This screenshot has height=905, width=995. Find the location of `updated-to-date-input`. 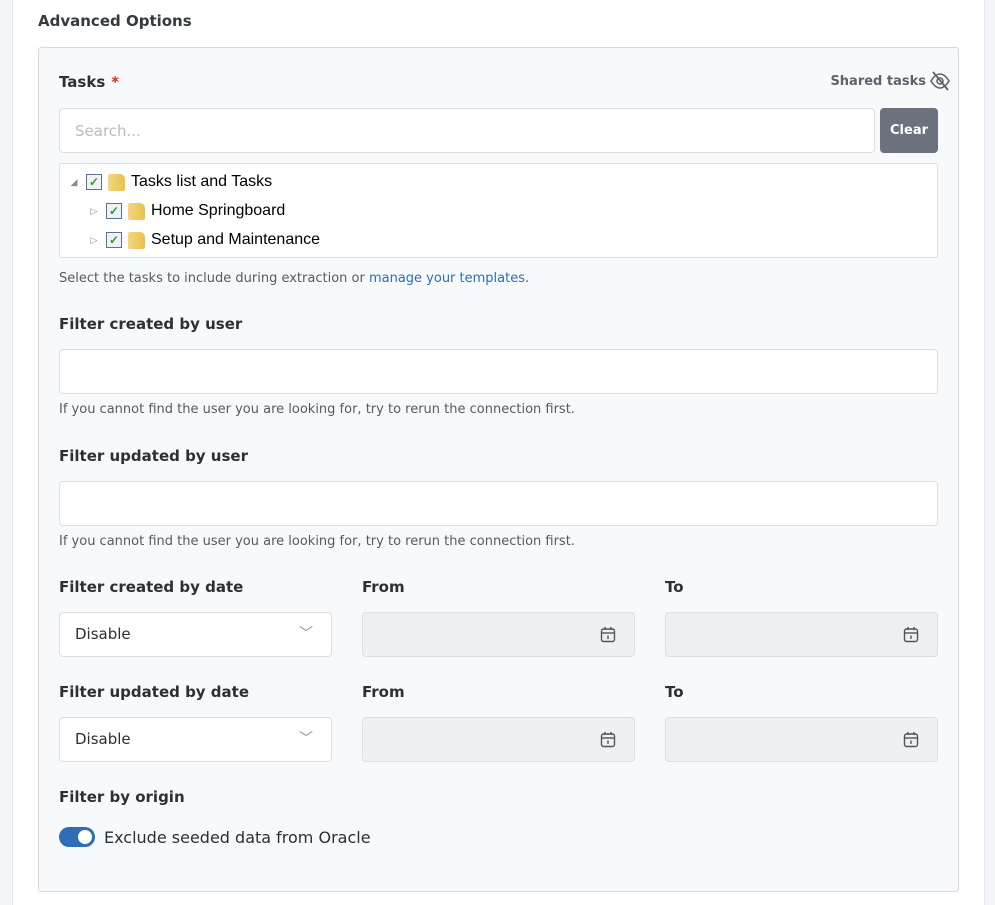

updated-to-date-input is located at coordinates (801, 739).